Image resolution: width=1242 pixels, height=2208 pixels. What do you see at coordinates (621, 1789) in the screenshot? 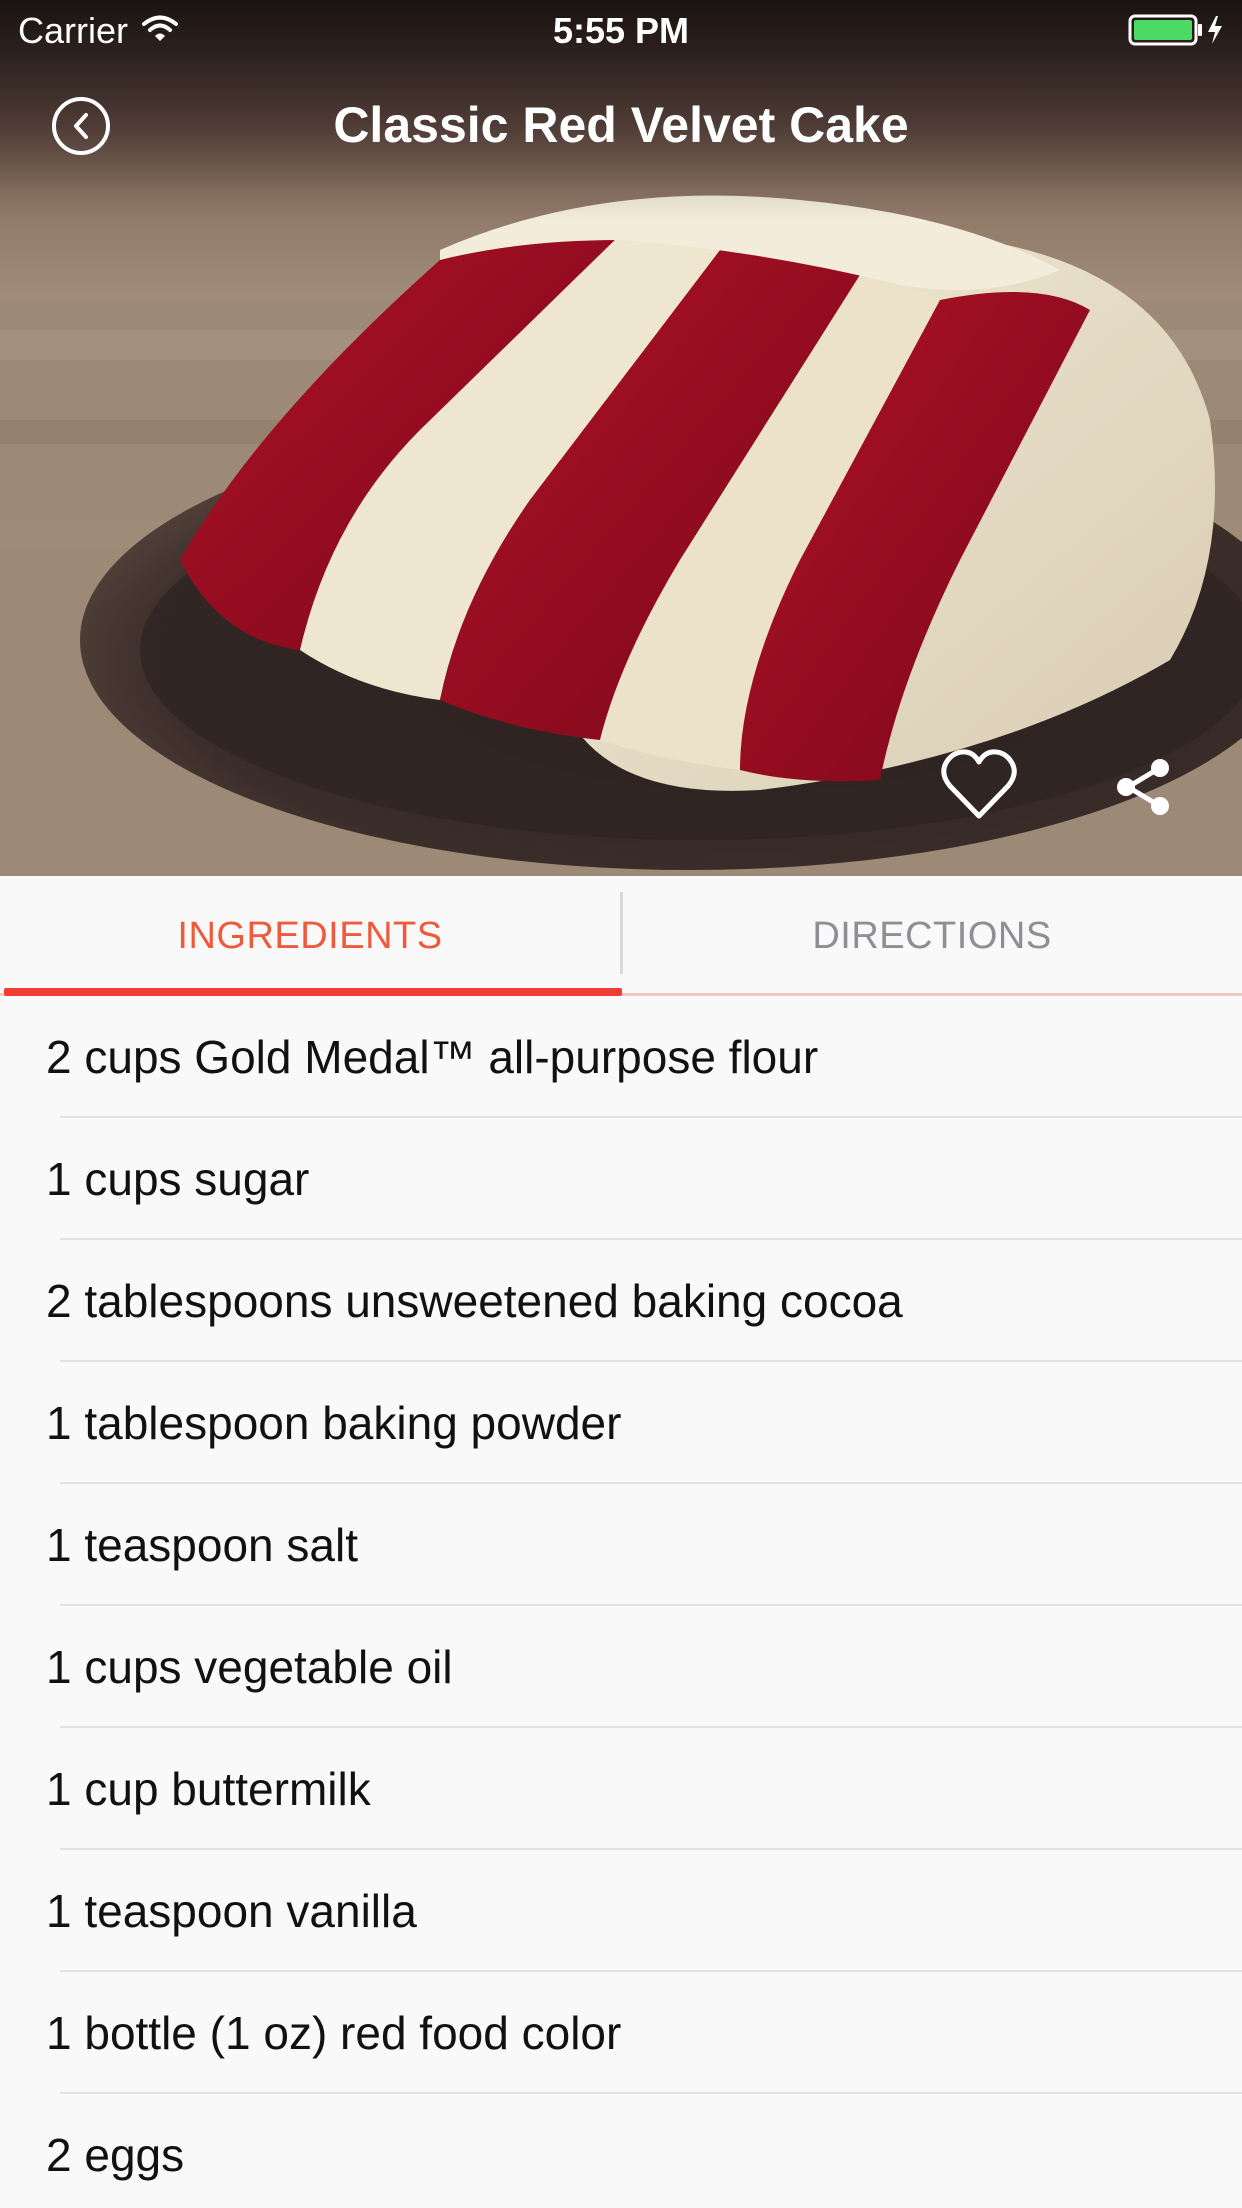
I see `ingredient-row: 1 cup buttermilk` at bounding box center [621, 1789].